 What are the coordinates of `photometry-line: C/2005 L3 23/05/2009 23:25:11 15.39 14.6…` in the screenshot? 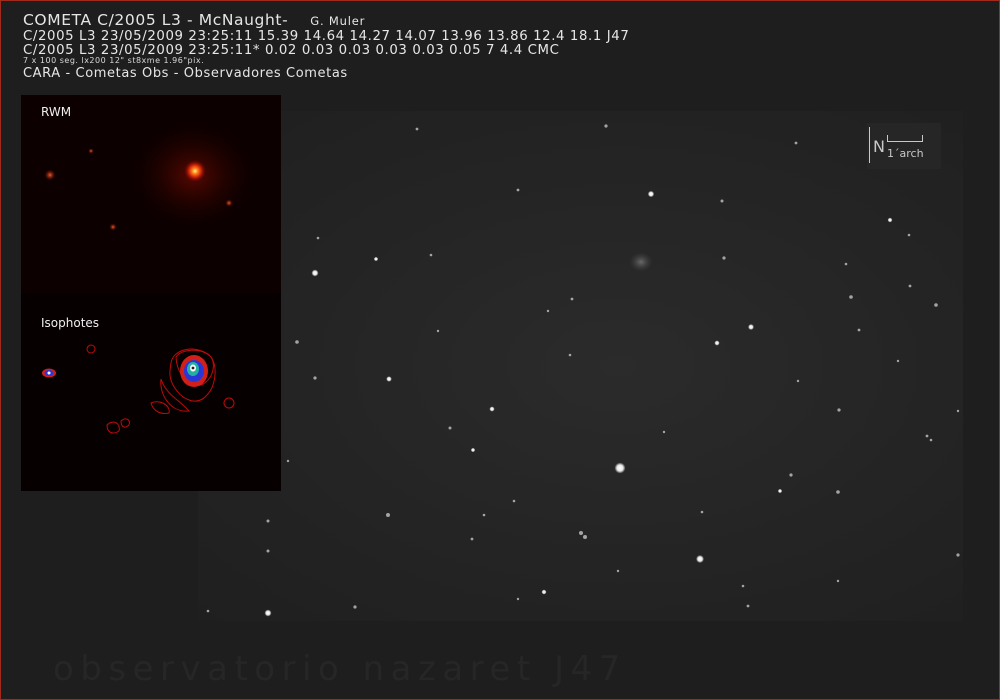 It's located at (326, 36).